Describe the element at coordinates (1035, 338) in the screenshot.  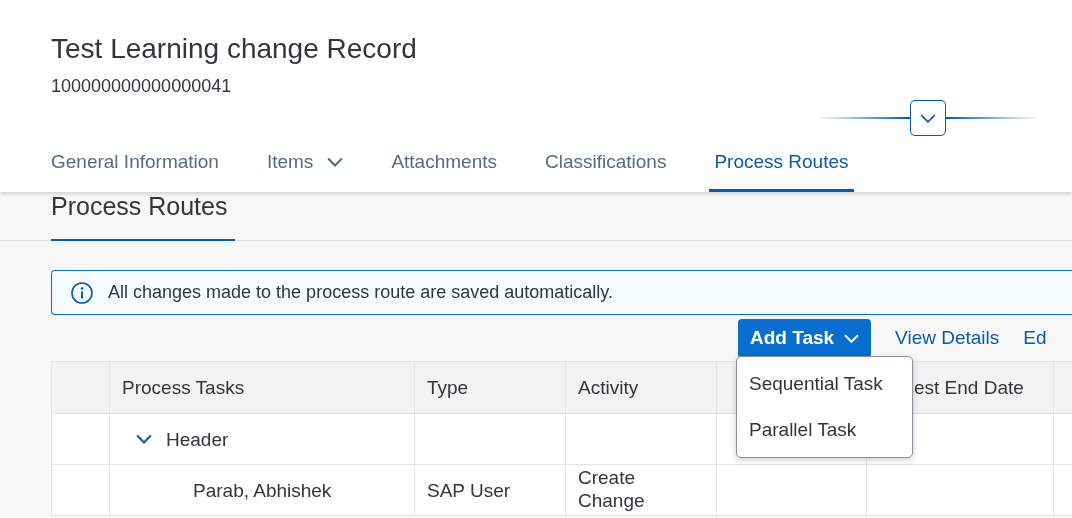
I see `toolbar-link: Ed` at that location.